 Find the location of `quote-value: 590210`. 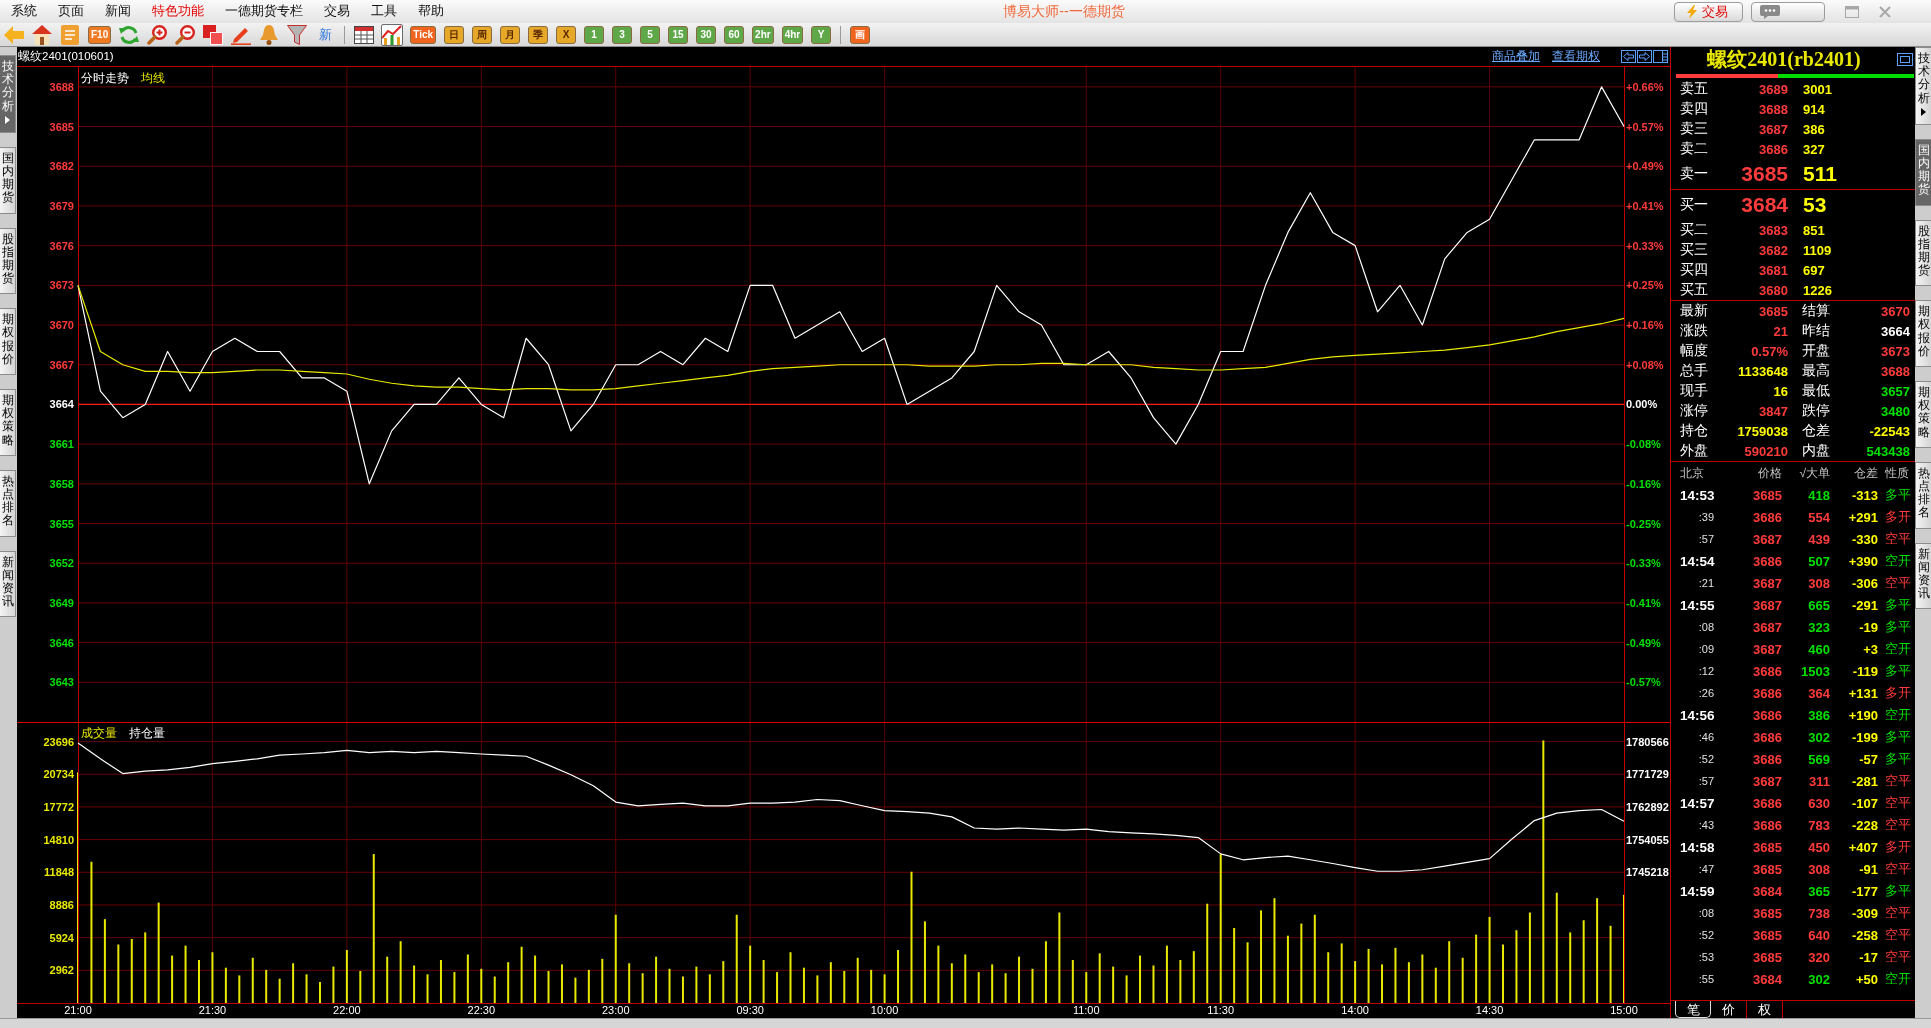

quote-value: 590210 is located at coordinates (1765, 451).